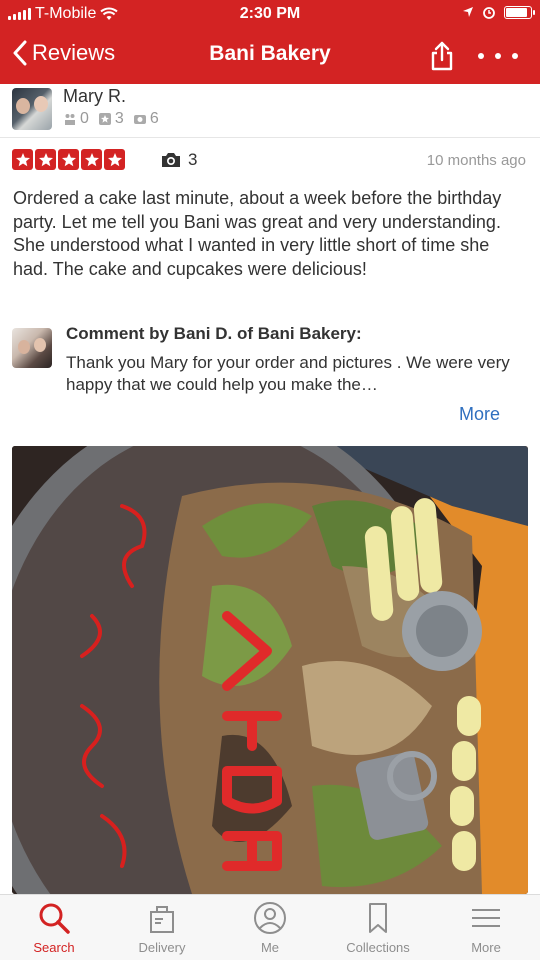  Describe the element at coordinates (476, 160) in the screenshot. I see `review-date: 10 months ago` at that location.